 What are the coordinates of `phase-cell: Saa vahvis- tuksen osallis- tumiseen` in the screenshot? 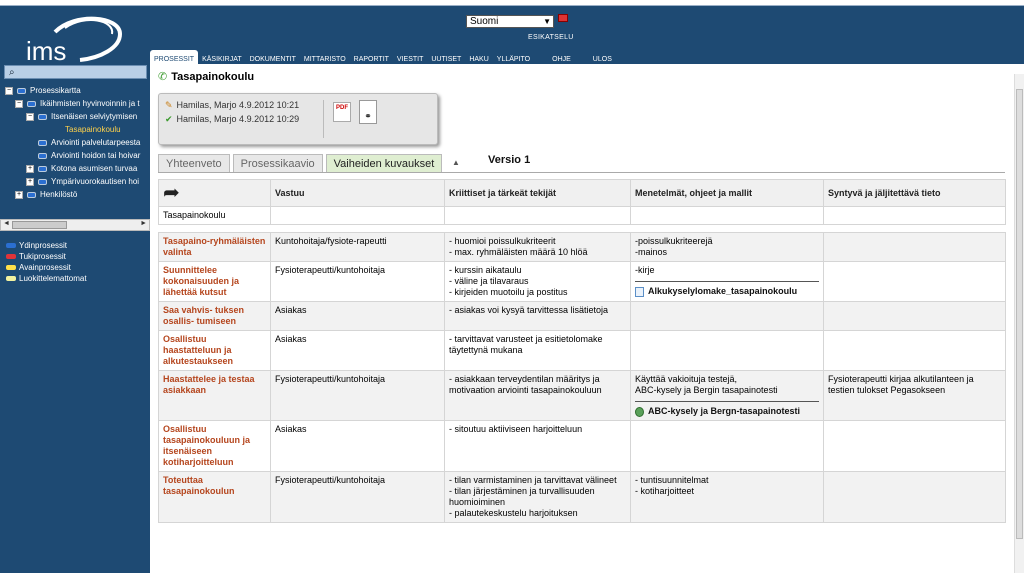 It's located at (214, 316).